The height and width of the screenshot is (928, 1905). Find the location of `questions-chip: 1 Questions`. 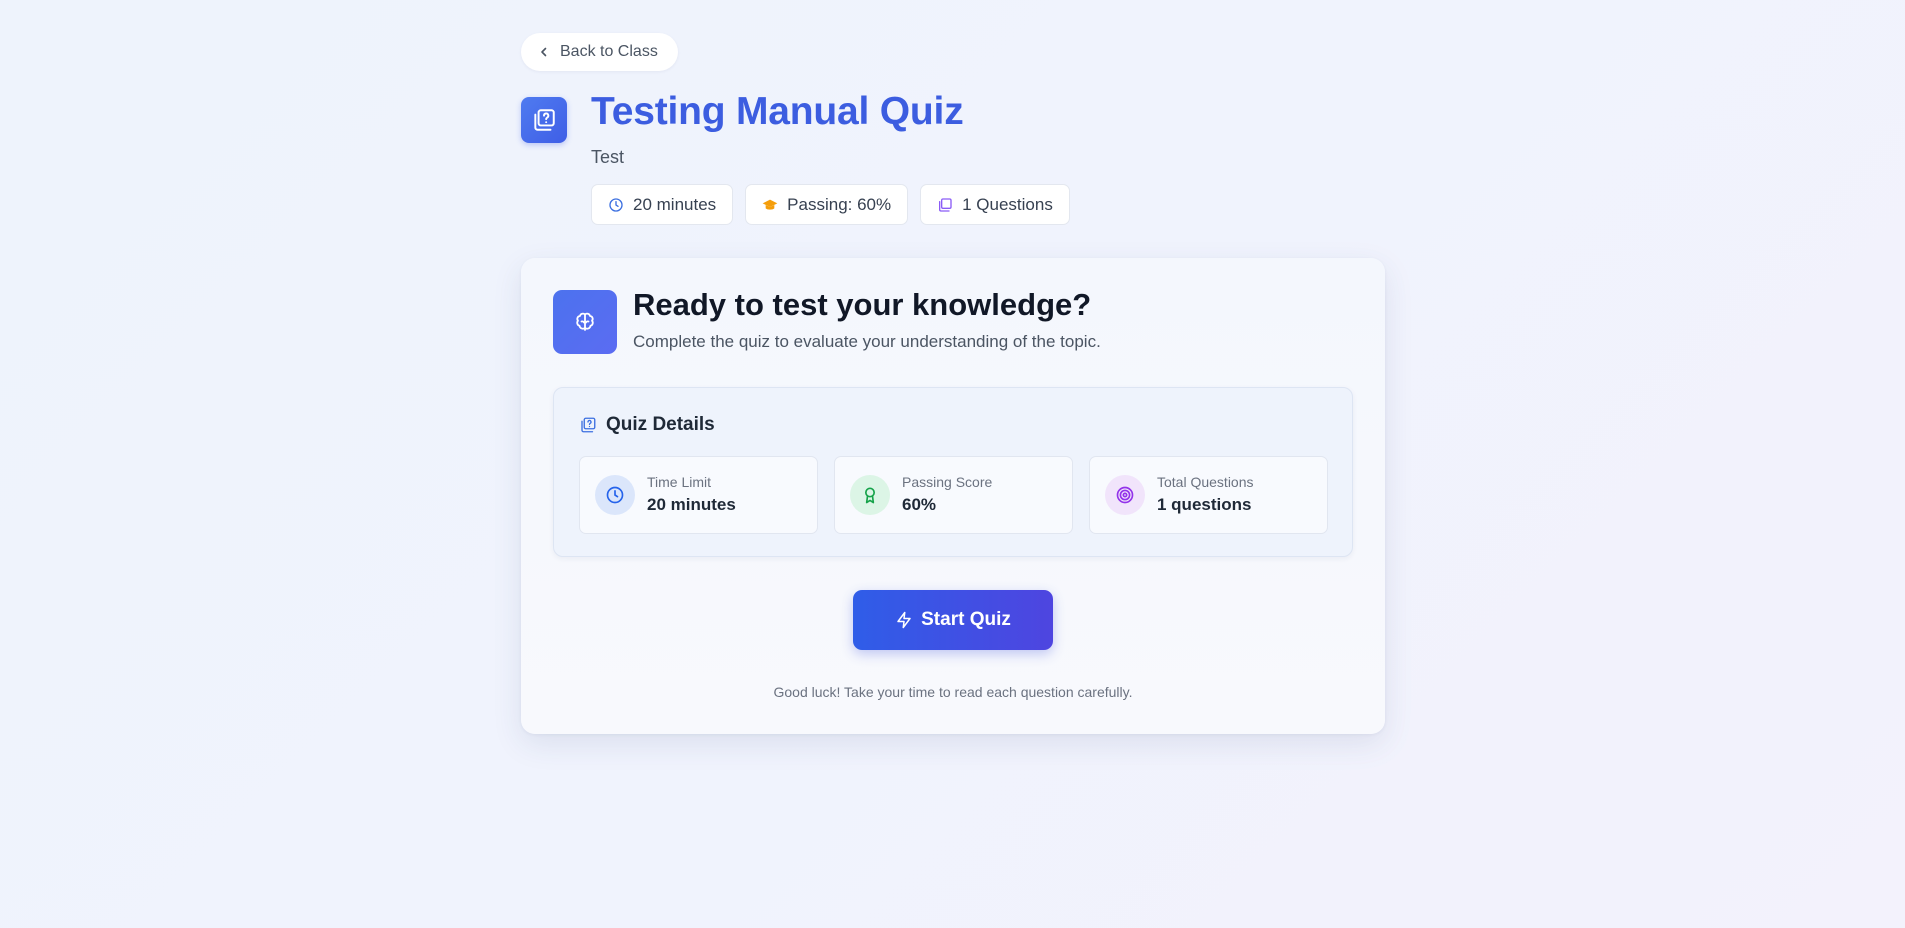

questions-chip: 1 Questions is located at coordinates (995, 204).